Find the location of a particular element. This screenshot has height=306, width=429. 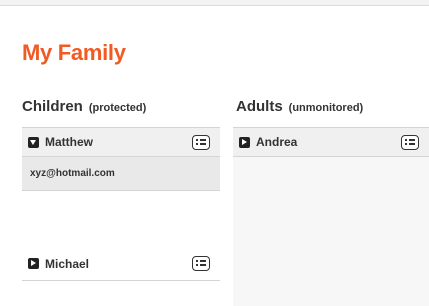

caret-down-icon is located at coordinates (33, 142).